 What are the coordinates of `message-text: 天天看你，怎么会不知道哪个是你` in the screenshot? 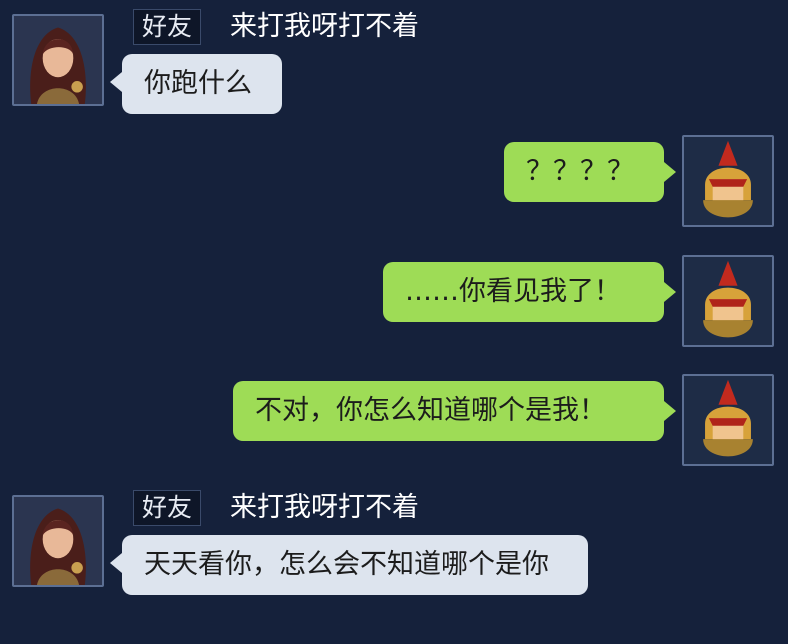 It's located at (346, 564).